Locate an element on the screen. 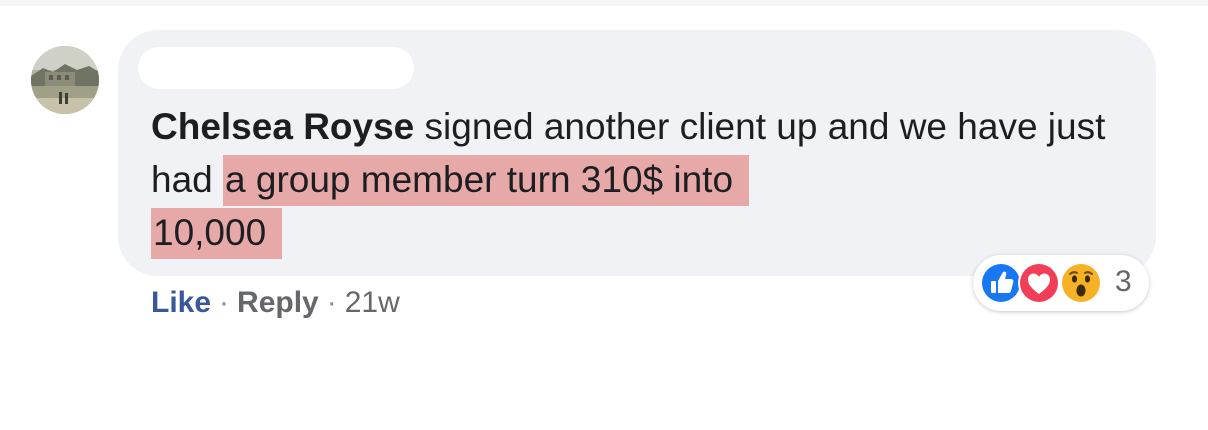 The width and height of the screenshot is (1208, 430). previous-comment-edge is located at coordinates (604, 3).